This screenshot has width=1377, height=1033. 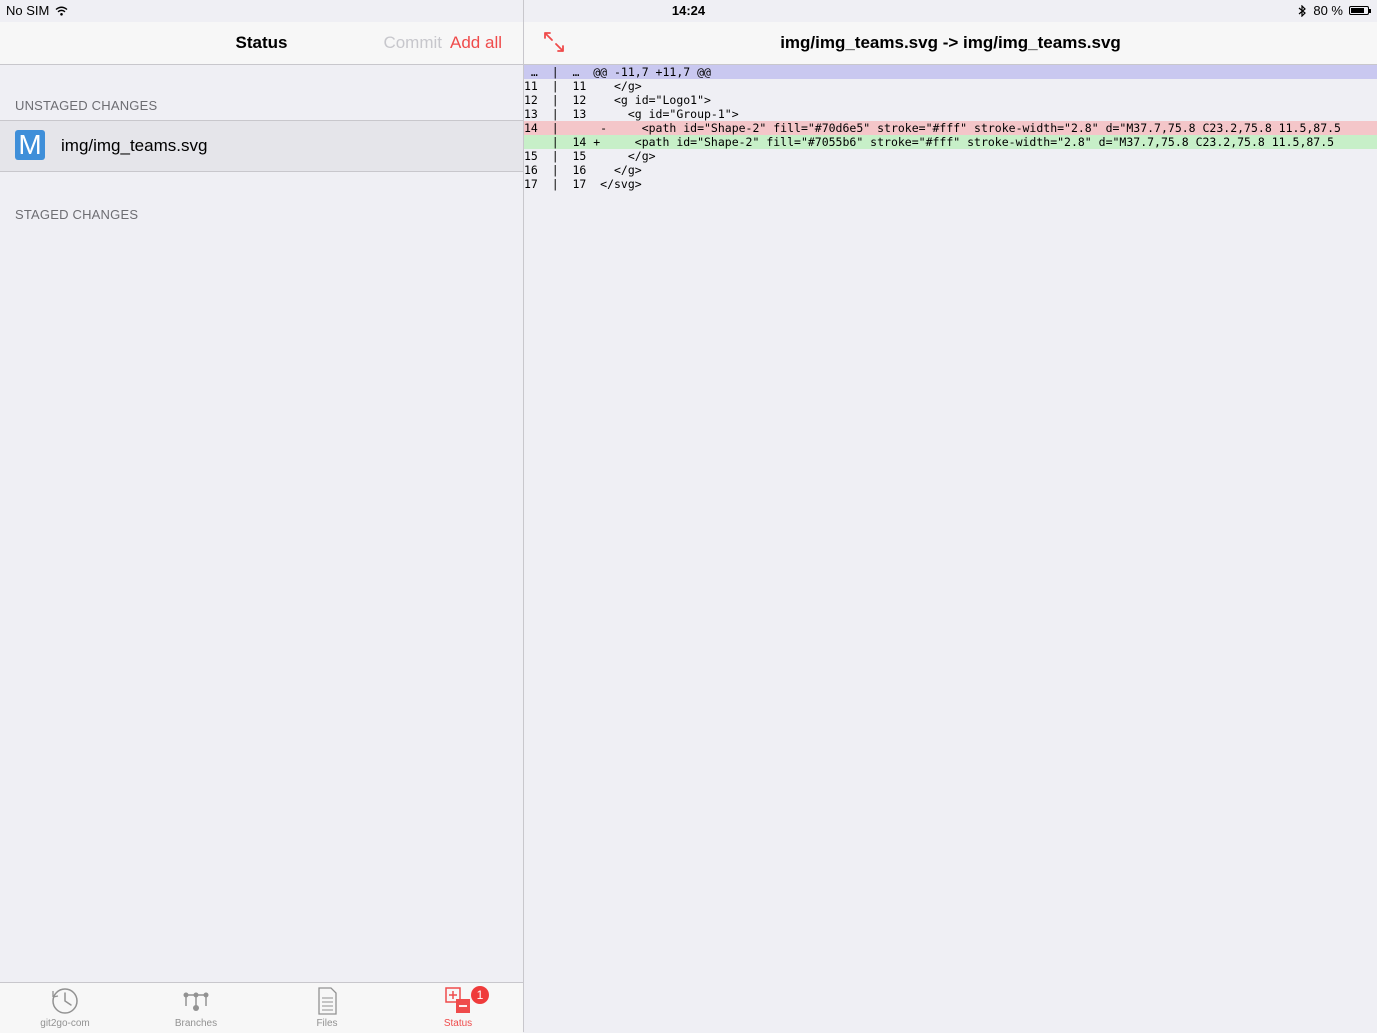 What do you see at coordinates (65, 1001) in the screenshot?
I see `clock-icon` at bounding box center [65, 1001].